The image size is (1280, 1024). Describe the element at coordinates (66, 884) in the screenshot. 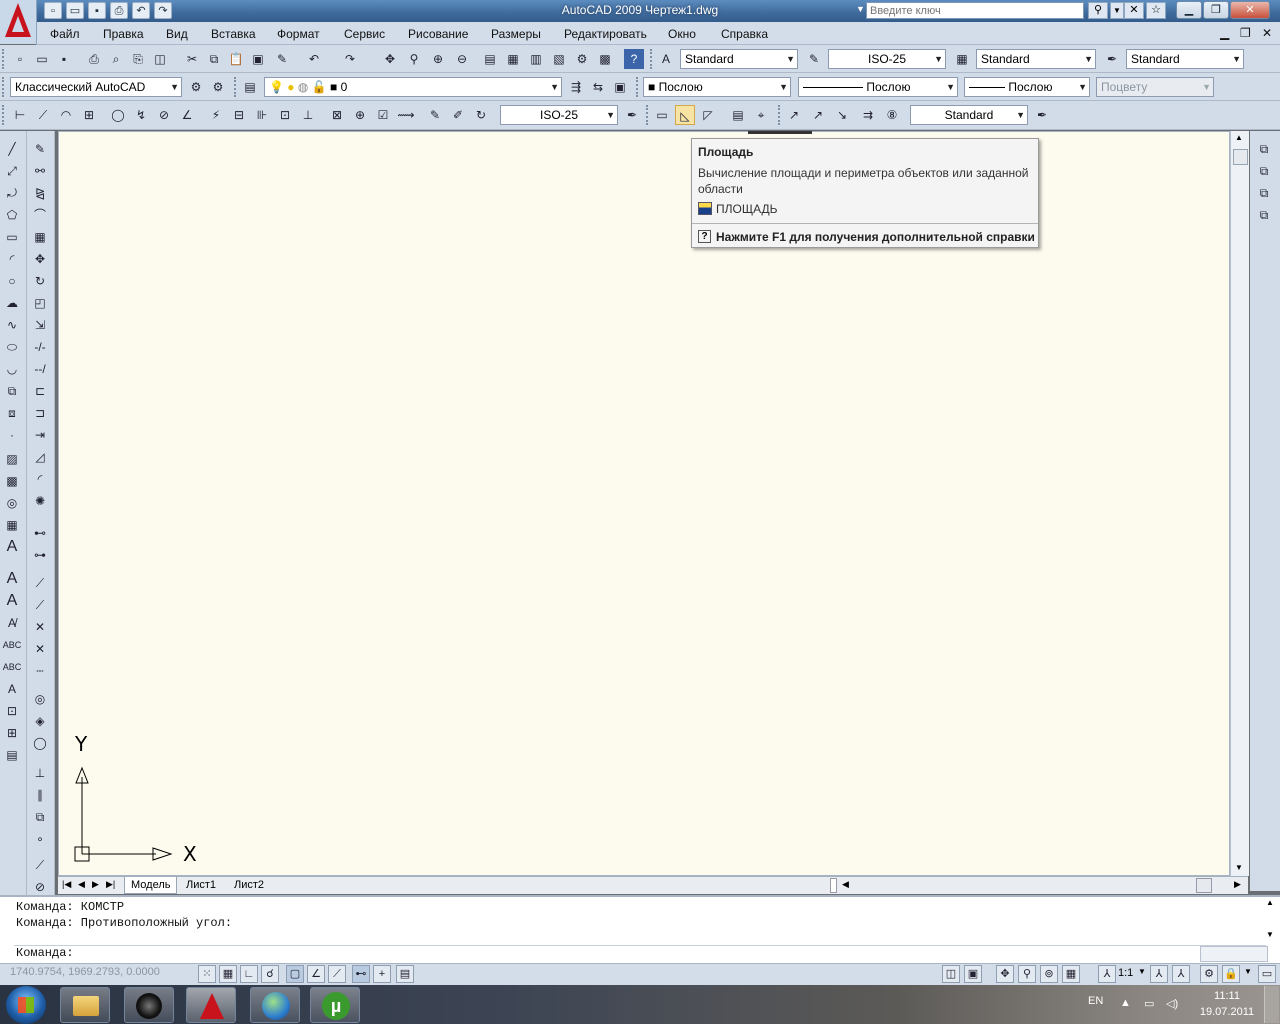

I see `first-tab-icon: |◀` at that location.